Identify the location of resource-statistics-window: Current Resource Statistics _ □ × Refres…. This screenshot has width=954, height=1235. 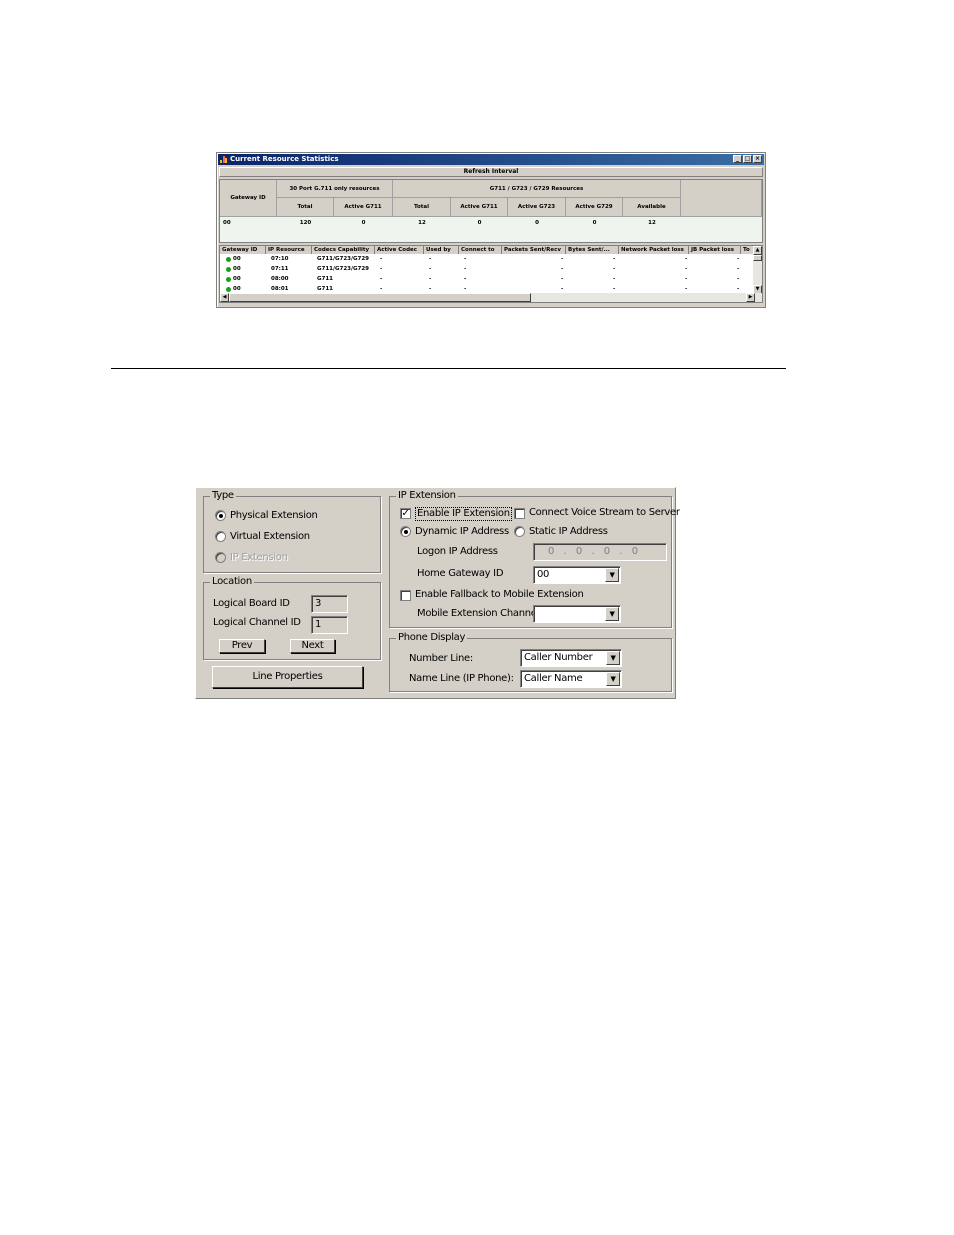
(491, 230).